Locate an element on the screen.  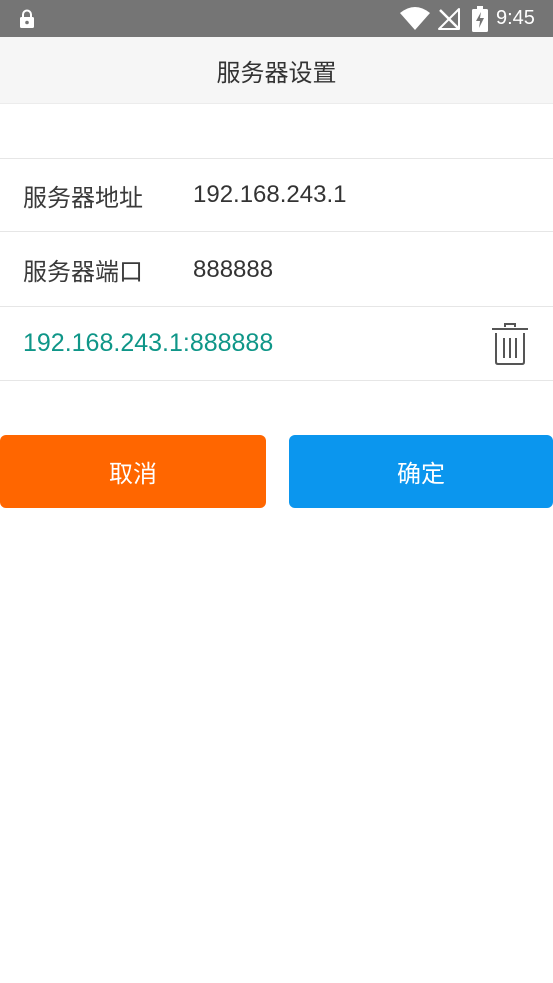
signal-off-icon is located at coordinates (449, 19).